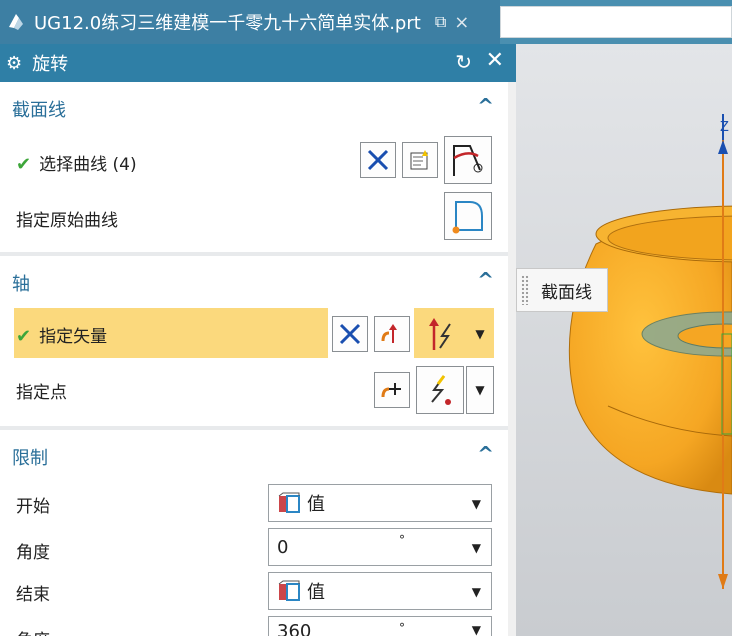 This screenshot has height=636, width=732. Describe the element at coordinates (480, 390) in the screenshot. I see `point-dropdown: ▼` at that location.